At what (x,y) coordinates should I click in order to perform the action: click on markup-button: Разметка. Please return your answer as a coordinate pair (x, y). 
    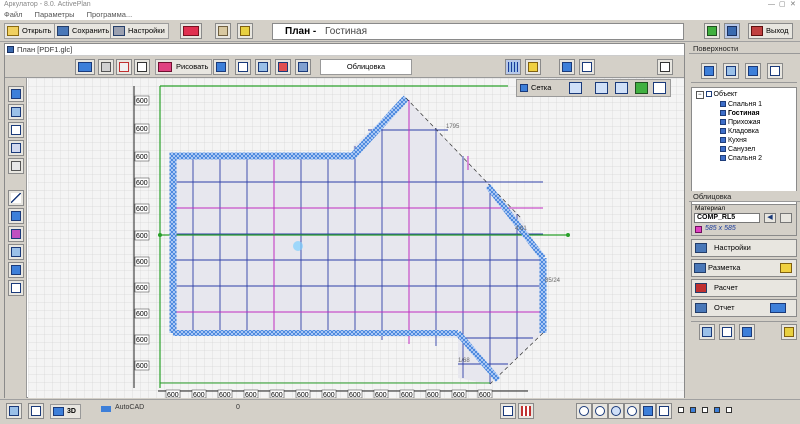
    Looking at the image, I should click on (744, 268).